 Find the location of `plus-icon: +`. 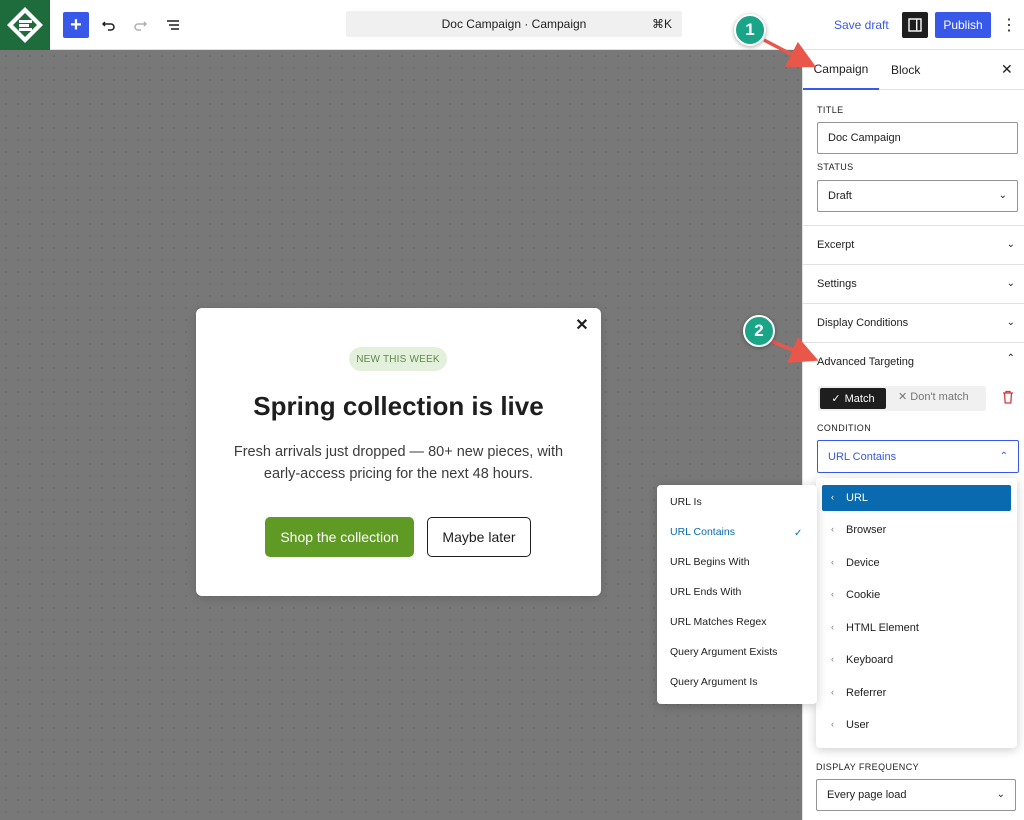

plus-icon: + is located at coordinates (76, 24).